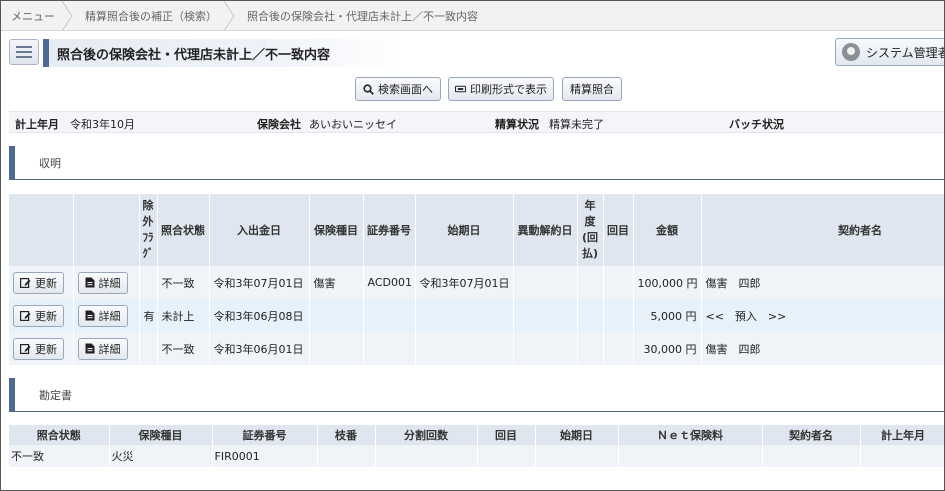  Describe the element at coordinates (55, 395) in the screenshot. I see `section-title: 勘定書` at that location.